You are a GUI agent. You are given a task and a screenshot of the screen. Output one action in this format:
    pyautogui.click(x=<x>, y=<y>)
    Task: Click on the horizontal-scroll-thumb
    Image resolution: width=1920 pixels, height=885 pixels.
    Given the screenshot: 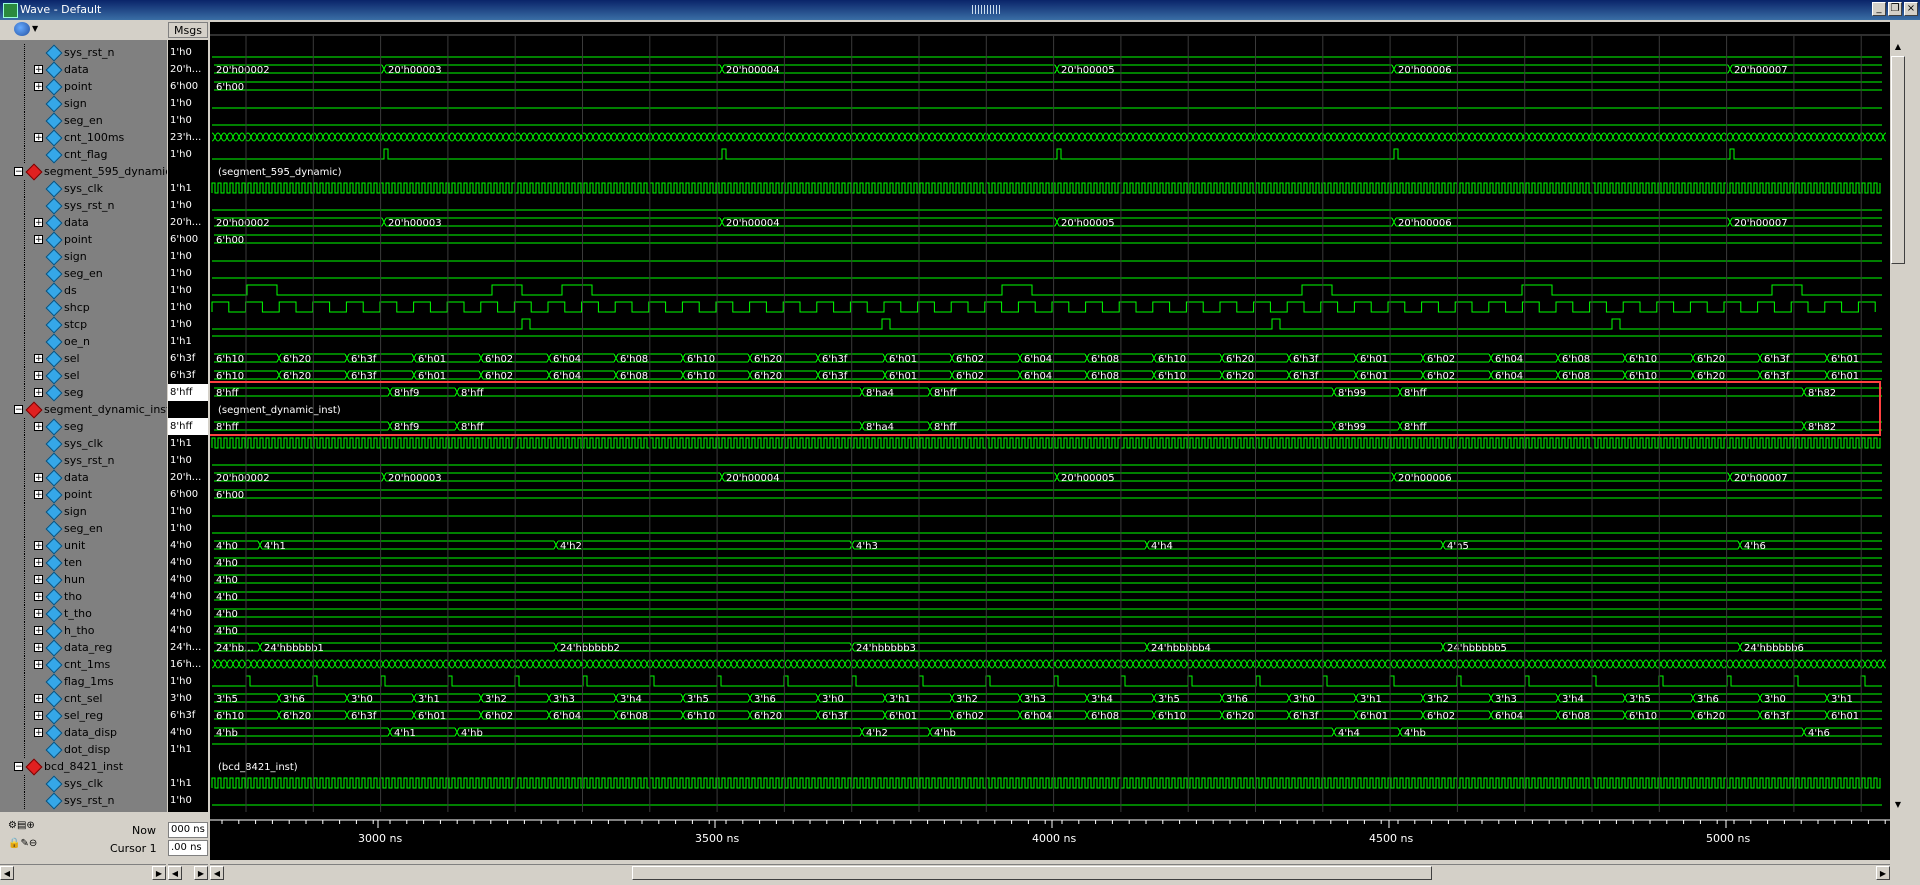 What is the action you would take?
    pyautogui.click(x=1032, y=873)
    